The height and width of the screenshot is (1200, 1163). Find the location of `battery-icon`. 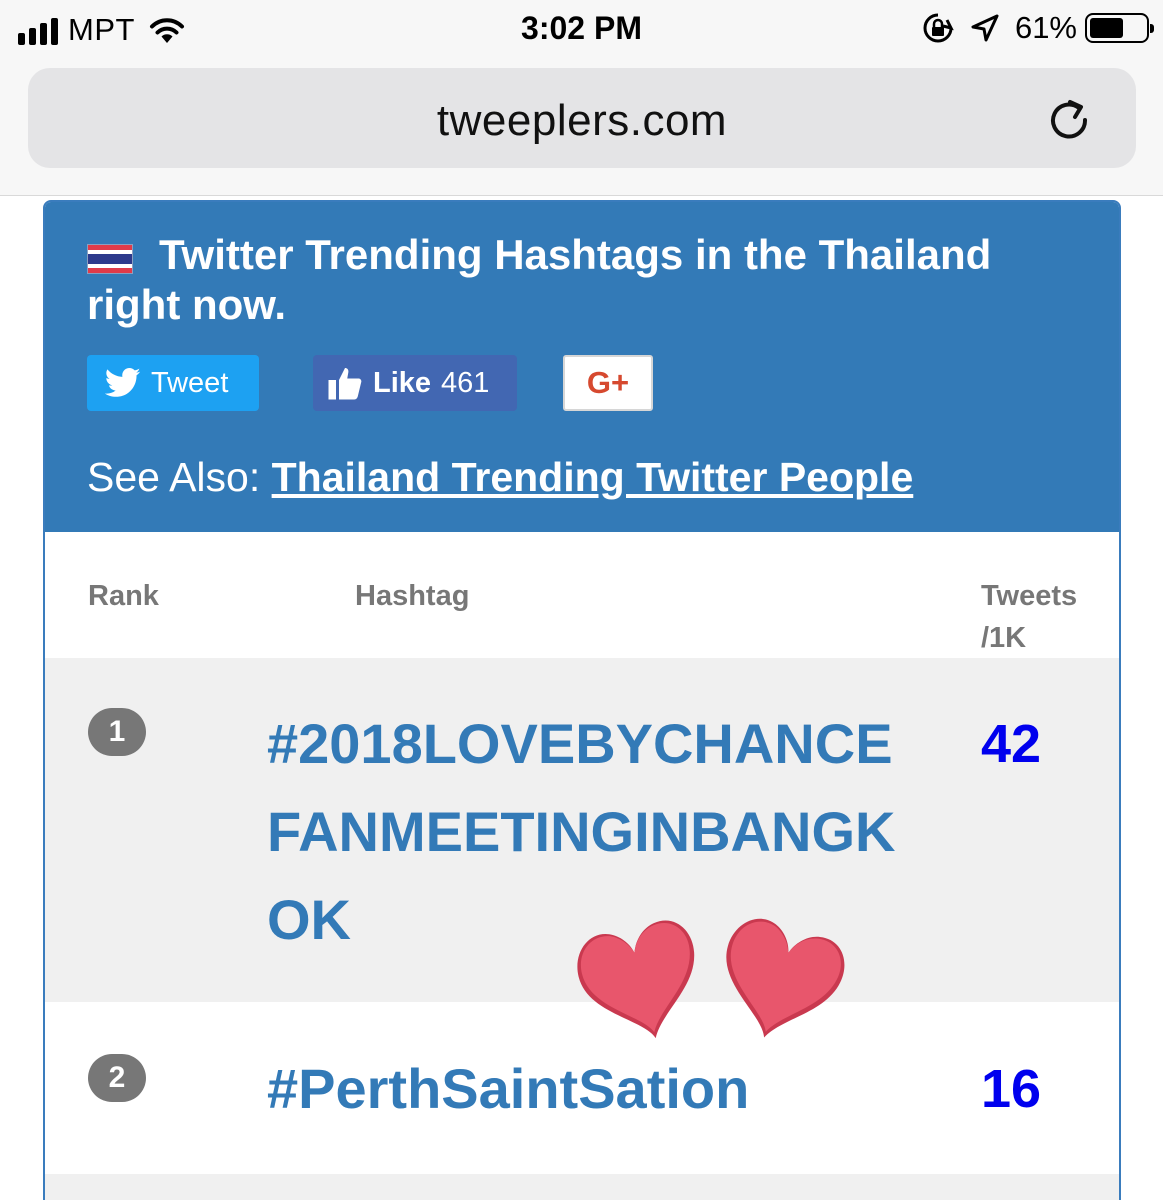

battery-icon is located at coordinates (1119, 28).